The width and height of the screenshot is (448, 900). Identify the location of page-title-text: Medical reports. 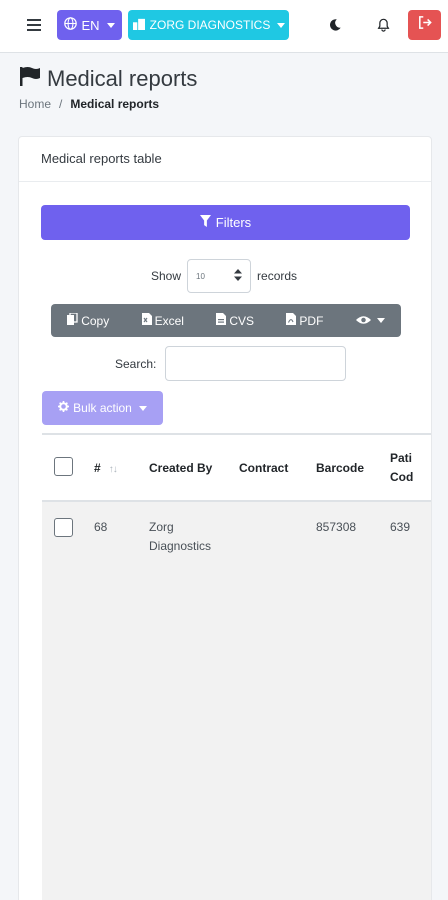
(122, 78).